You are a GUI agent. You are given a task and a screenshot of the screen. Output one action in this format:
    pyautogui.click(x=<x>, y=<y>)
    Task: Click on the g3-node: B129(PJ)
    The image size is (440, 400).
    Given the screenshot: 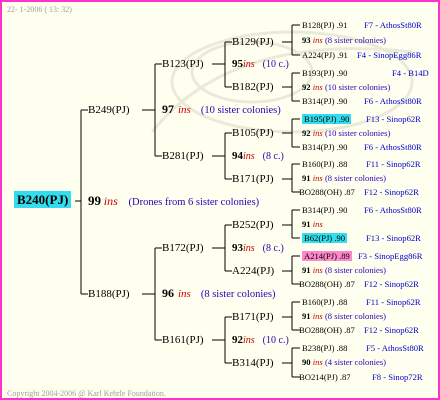 What is the action you would take?
    pyautogui.click(x=253, y=42)
    